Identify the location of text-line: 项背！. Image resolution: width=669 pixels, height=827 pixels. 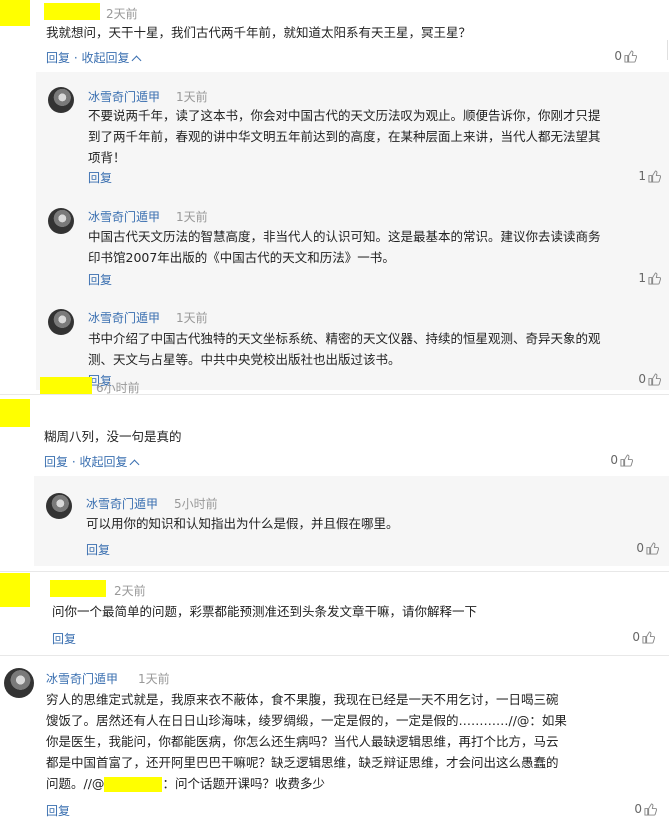
(107, 157).